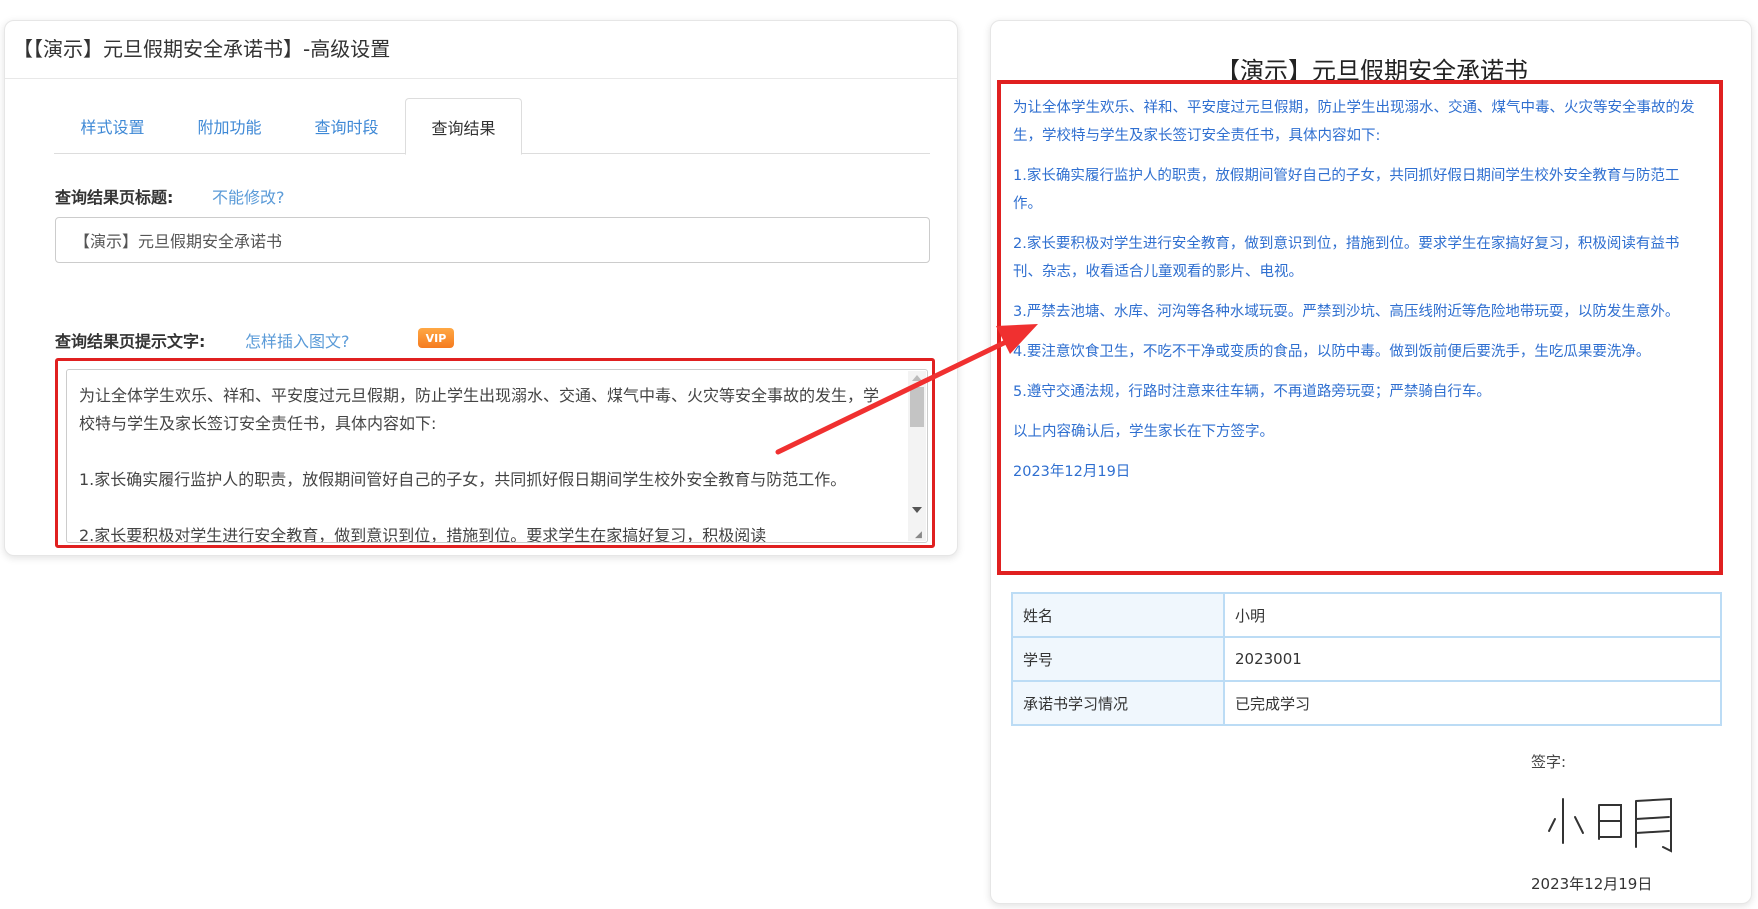 Image resolution: width=1758 pixels, height=909 pixels. What do you see at coordinates (1252, 392) in the screenshot?
I see `preview-paragraph: 5.遵守交通法规，行路时注意来往车辆，不再道路旁玩耍；严禁骑自行车。` at bounding box center [1252, 392].